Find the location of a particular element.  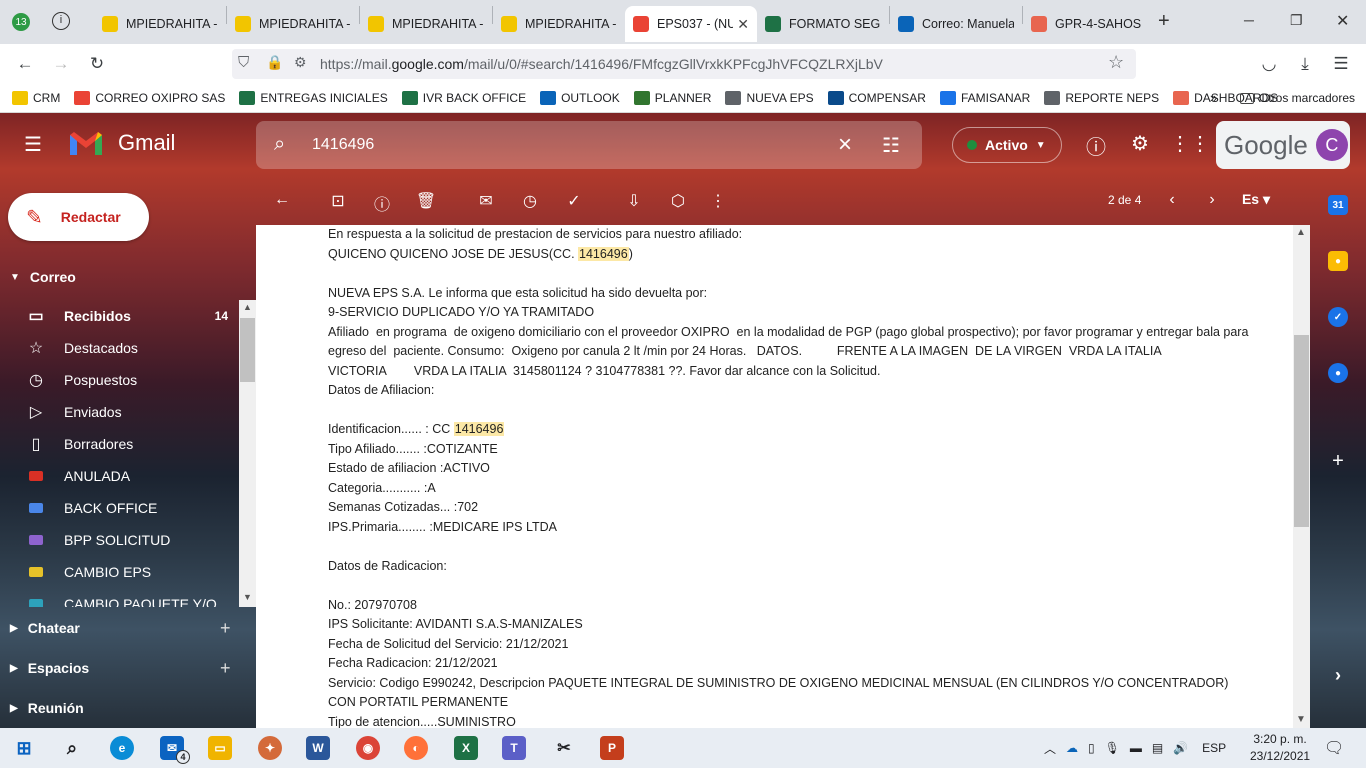

nav-item: ☆ Destacados is located at coordinates (120, 348).